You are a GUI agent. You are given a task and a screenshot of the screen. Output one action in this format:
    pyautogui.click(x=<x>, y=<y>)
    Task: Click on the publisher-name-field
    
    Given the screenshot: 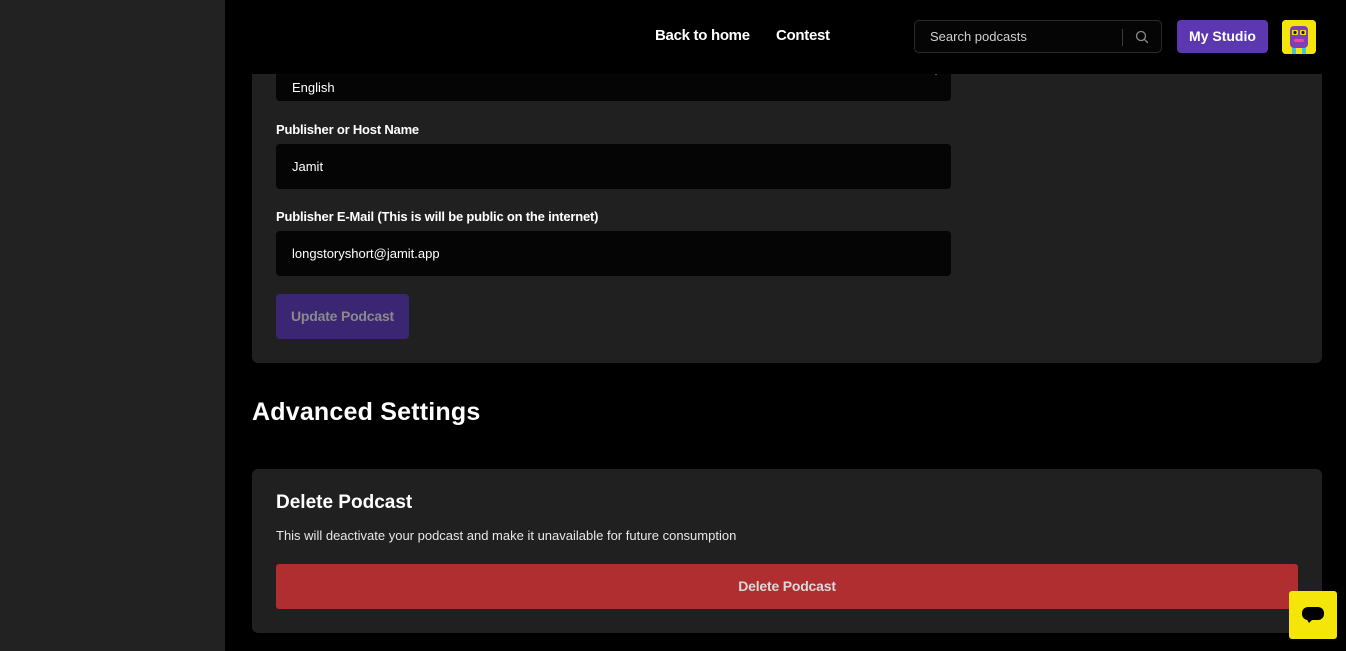 What is the action you would take?
    pyautogui.click(x=613, y=166)
    